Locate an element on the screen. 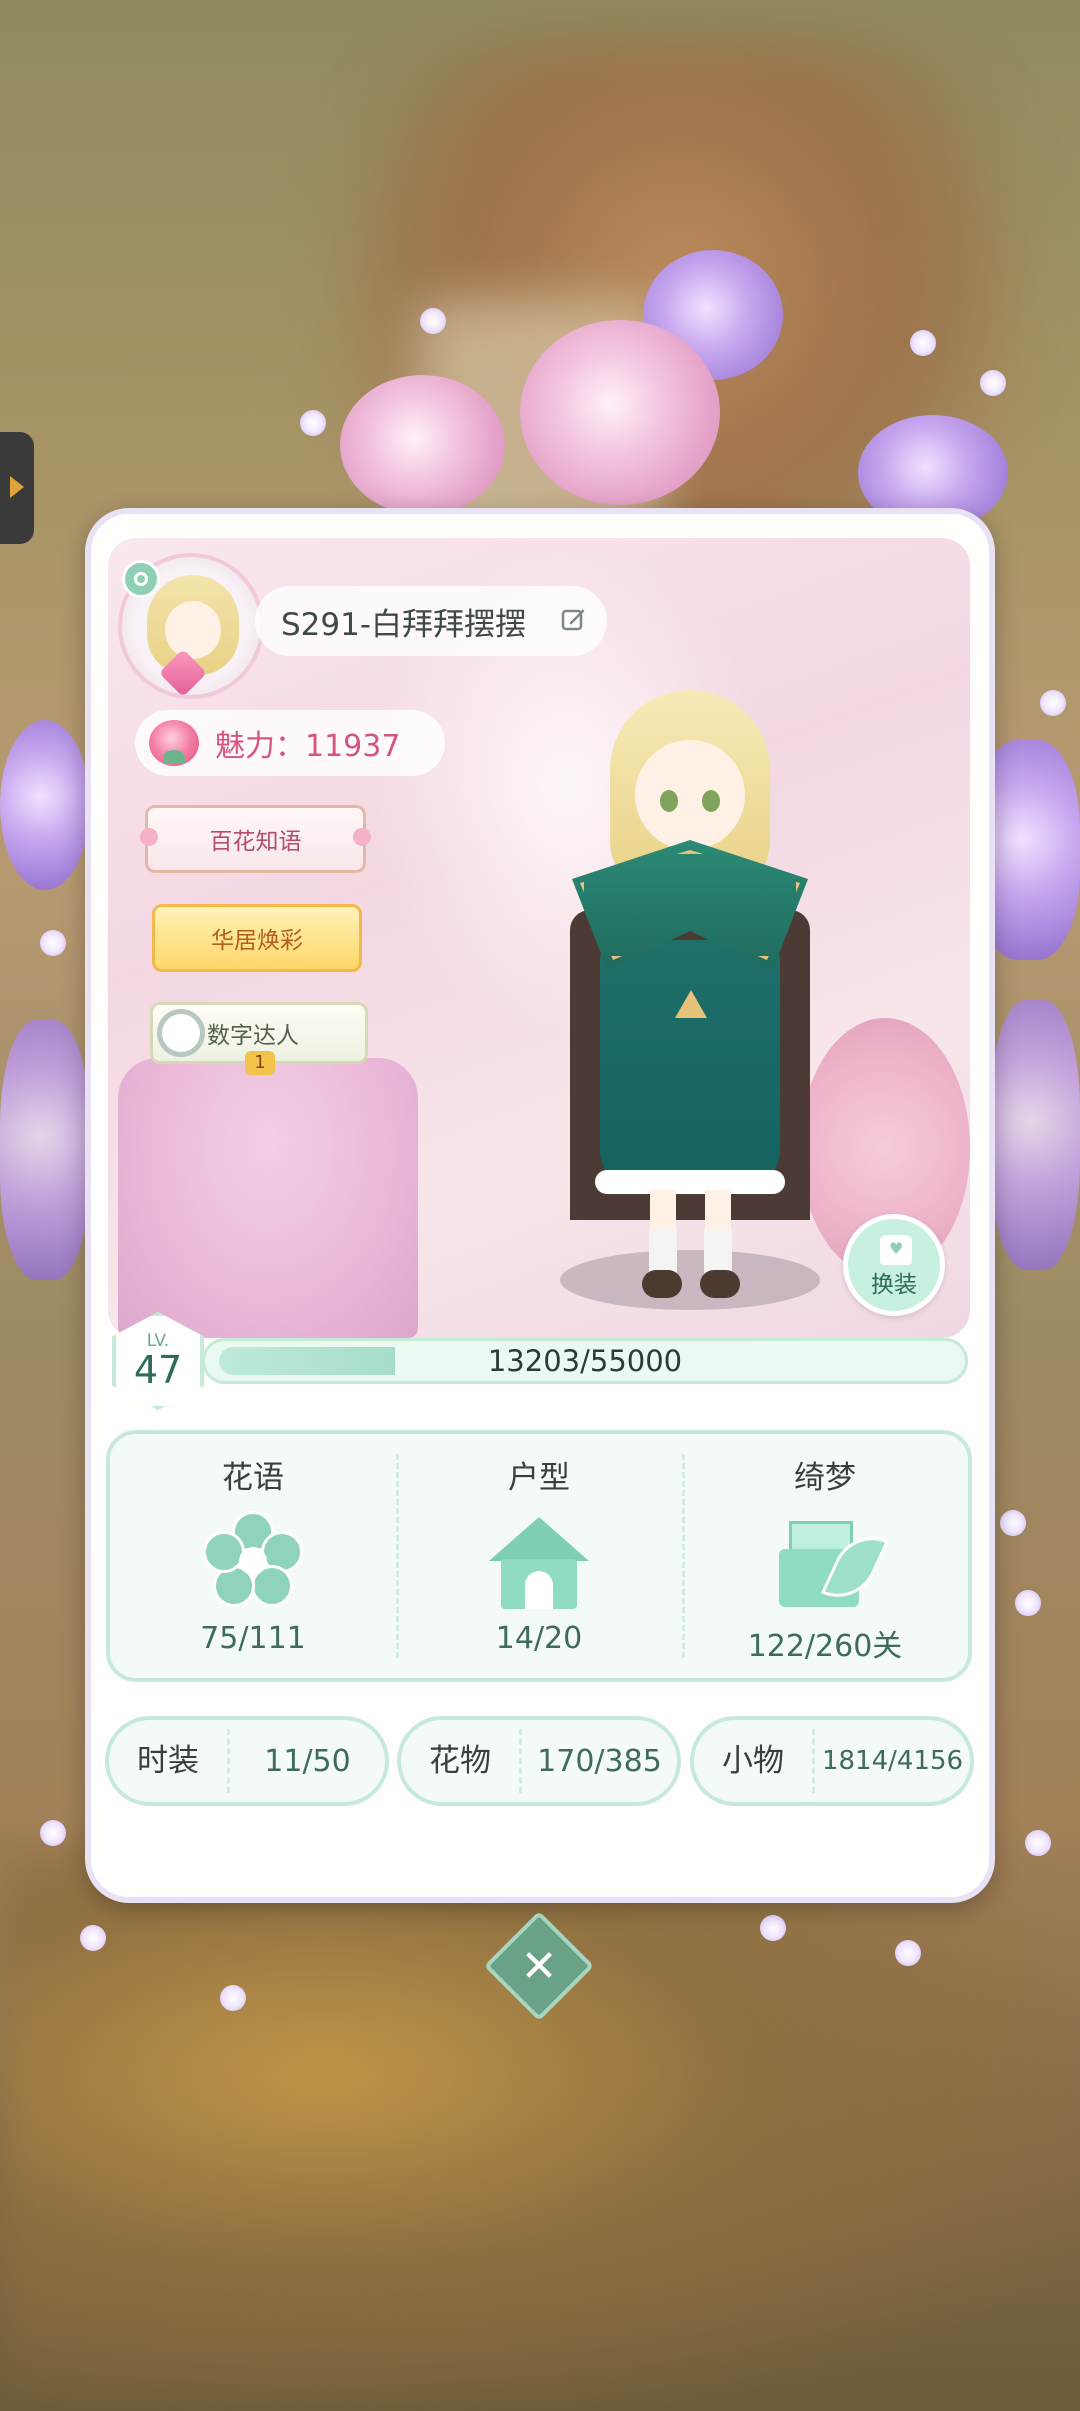  side-expand-tab is located at coordinates (17, 488).